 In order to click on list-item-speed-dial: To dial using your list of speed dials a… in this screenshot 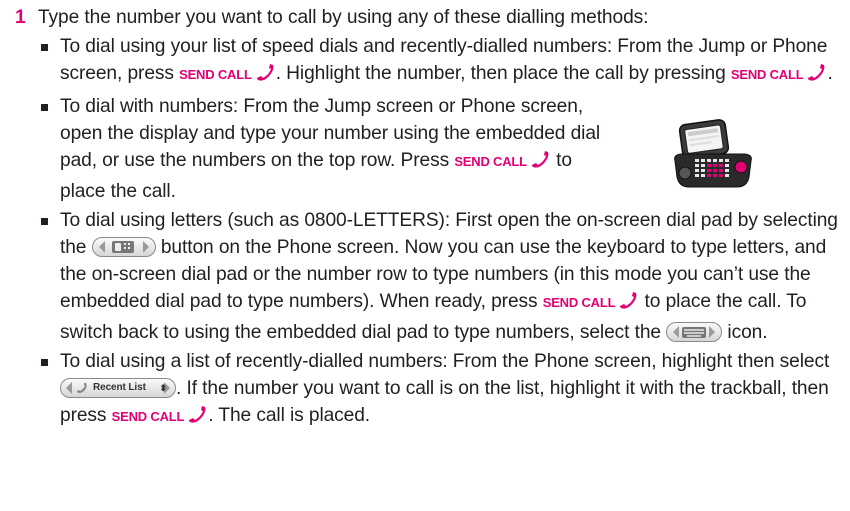, I will do `click(443, 62)`.